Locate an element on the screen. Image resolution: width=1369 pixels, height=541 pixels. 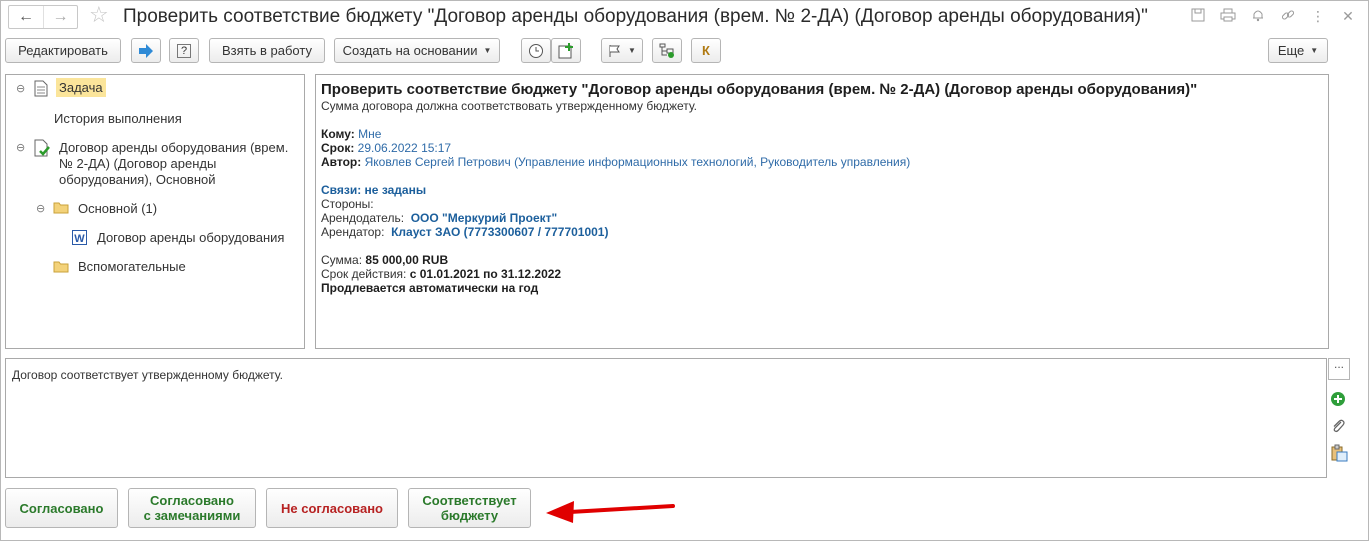
task-label: Задача is located at coordinates (81, 87).